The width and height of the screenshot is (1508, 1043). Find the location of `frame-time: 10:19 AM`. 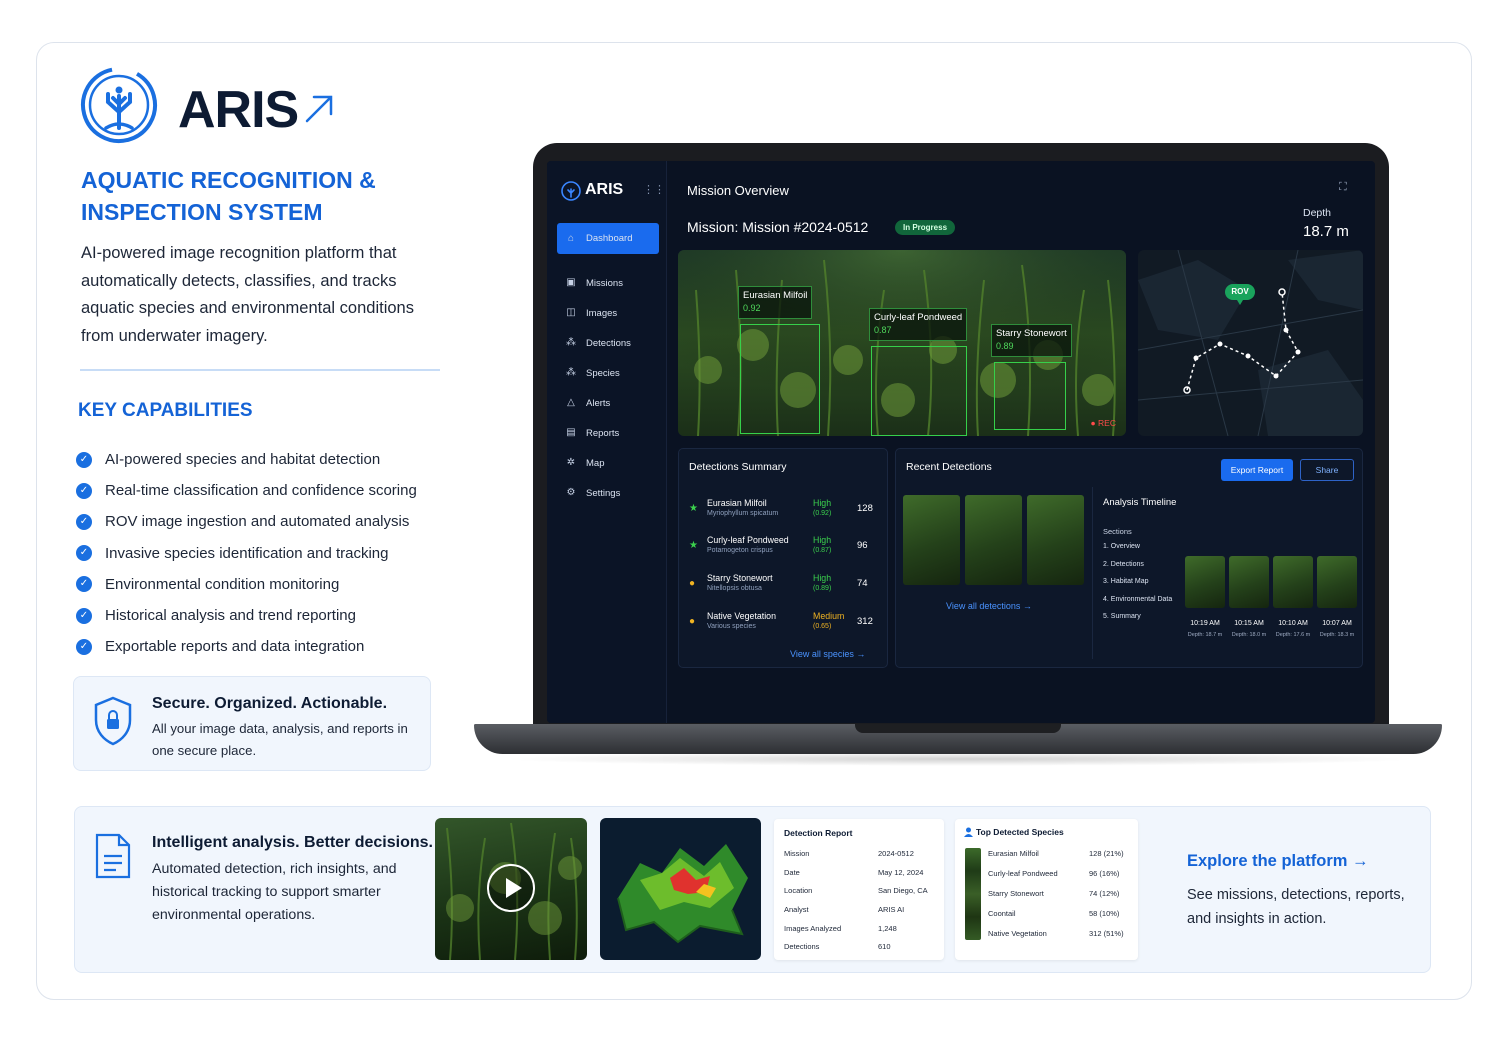

frame-time: 10:19 AM is located at coordinates (1205, 623).